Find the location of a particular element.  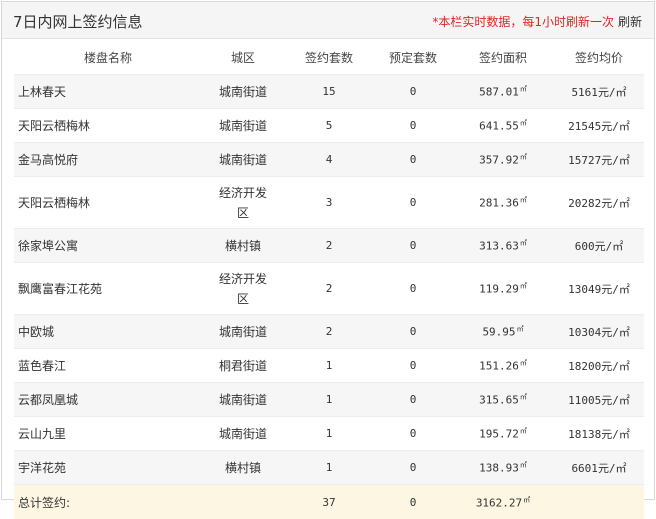

total-row: 总计签约: 37 0 3162.27㎡ is located at coordinates (329, 502).